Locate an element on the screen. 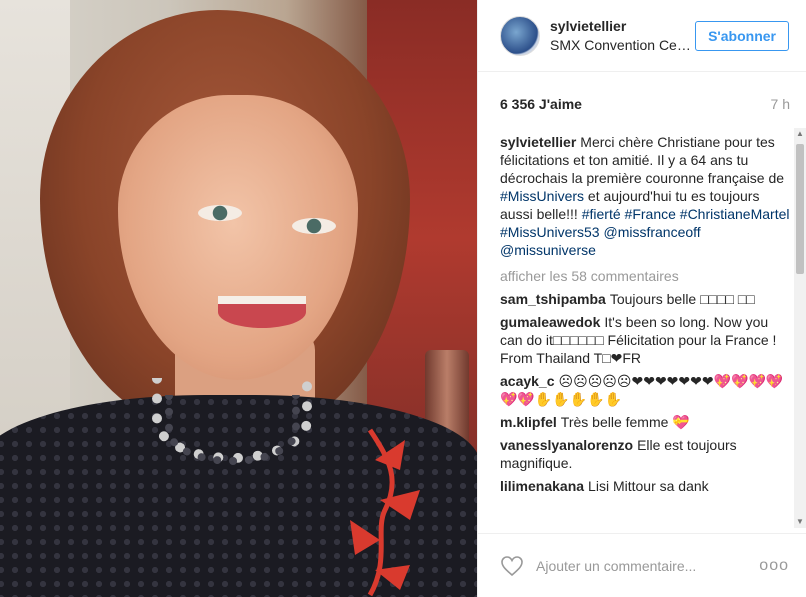 This screenshot has width=806, height=597. comment-text: Toujours belle □□□□ □□ is located at coordinates (682, 299).